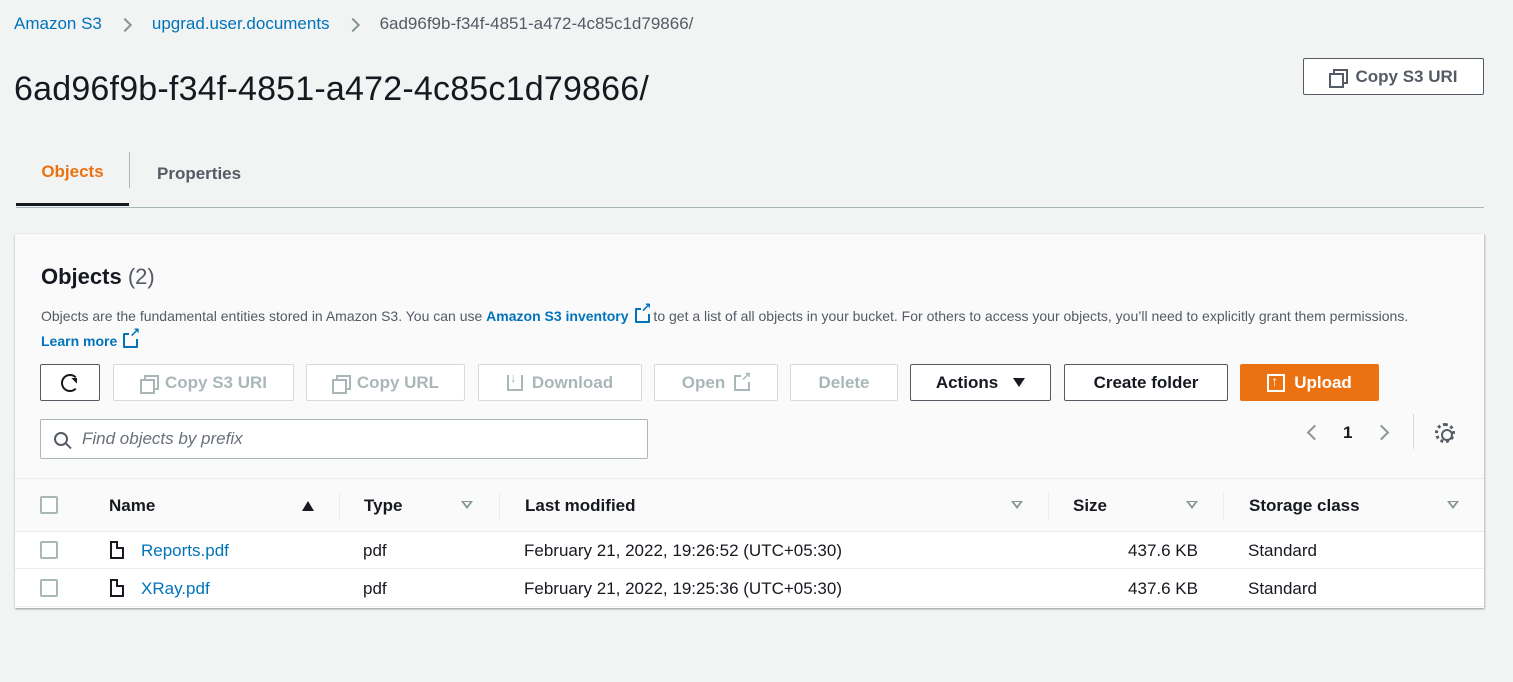  Describe the element at coordinates (175, 588) in the screenshot. I see `object-name-link: XRay.pdf` at that location.